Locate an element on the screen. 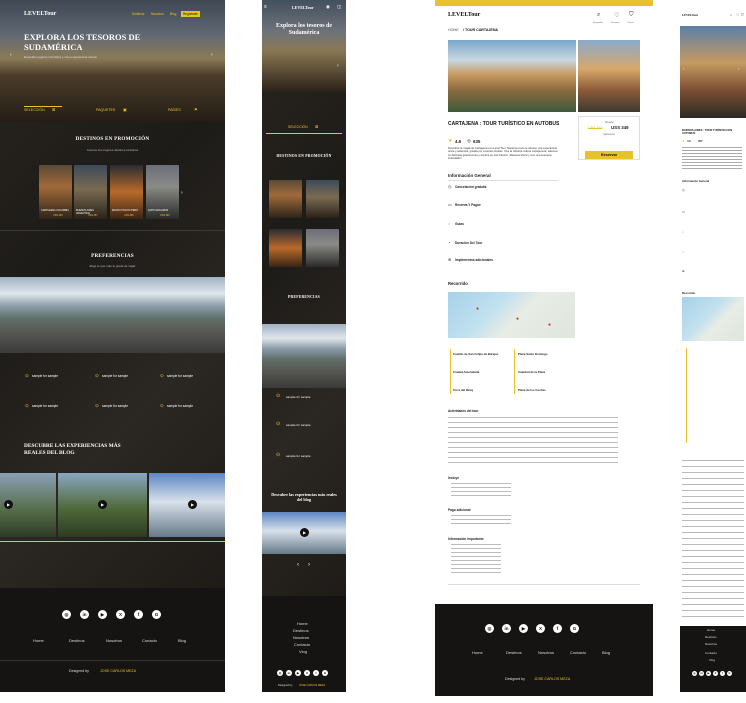 The height and width of the screenshot is (703, 746). location-pin-icon: ⊙ is located at coordinates (97, 375).